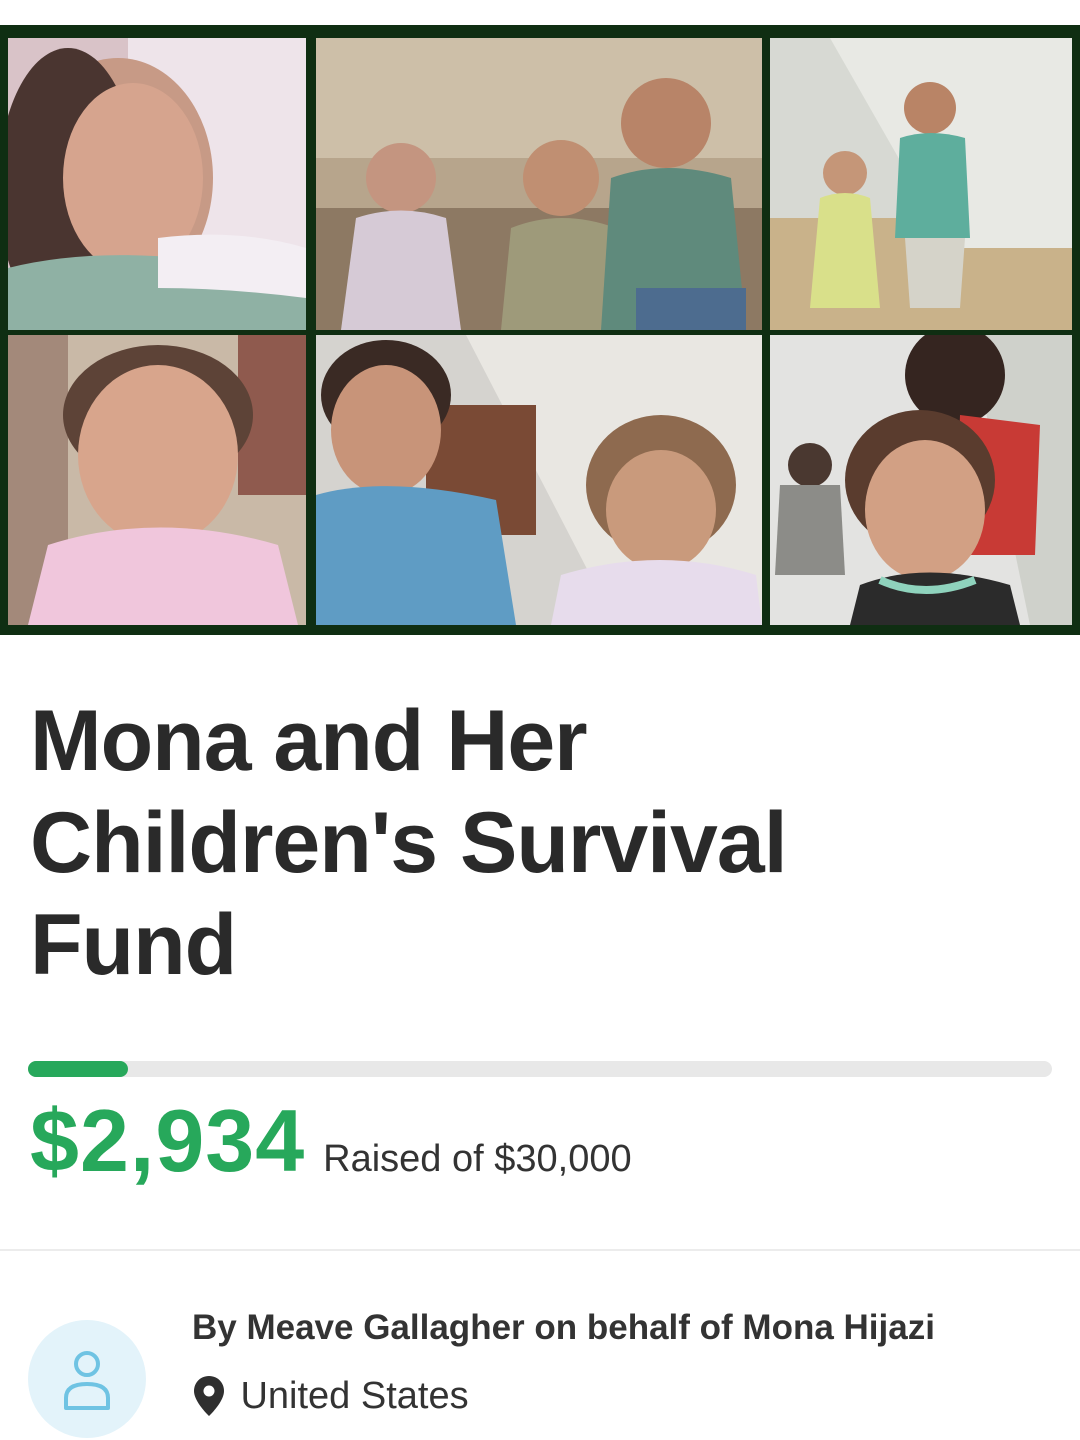 The image size is (1080, 1440). Describe the element at coordinates (539, 184) in the screenshot. I see `photo-three-children-sitting` at that location.